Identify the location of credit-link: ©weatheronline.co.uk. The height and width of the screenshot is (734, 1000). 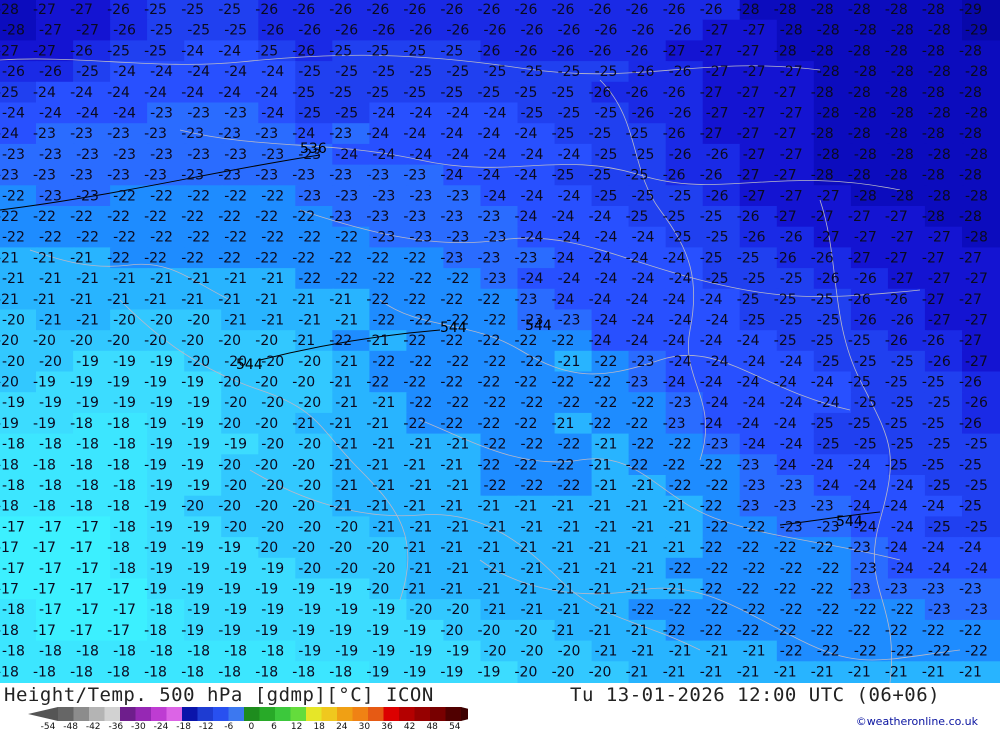
(917, 721).